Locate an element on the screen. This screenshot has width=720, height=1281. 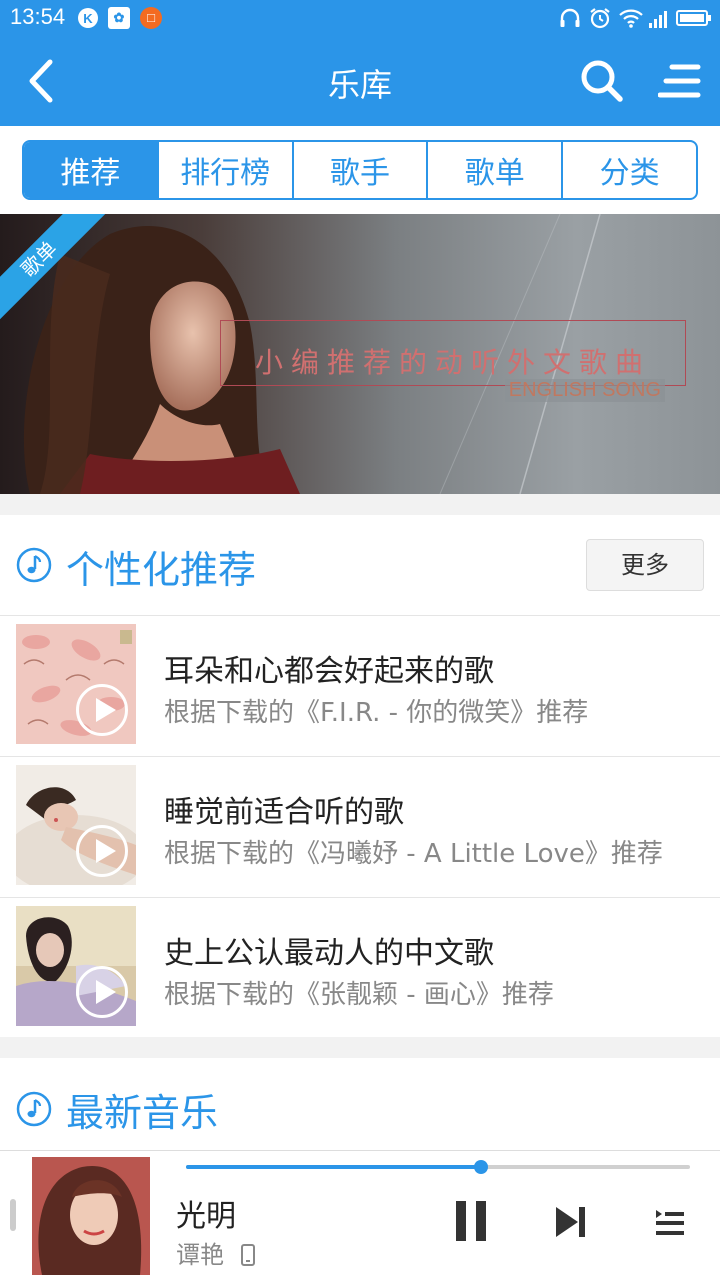
item-title: 睡觉前适合听的歌 is located at coordinates (284, 812).